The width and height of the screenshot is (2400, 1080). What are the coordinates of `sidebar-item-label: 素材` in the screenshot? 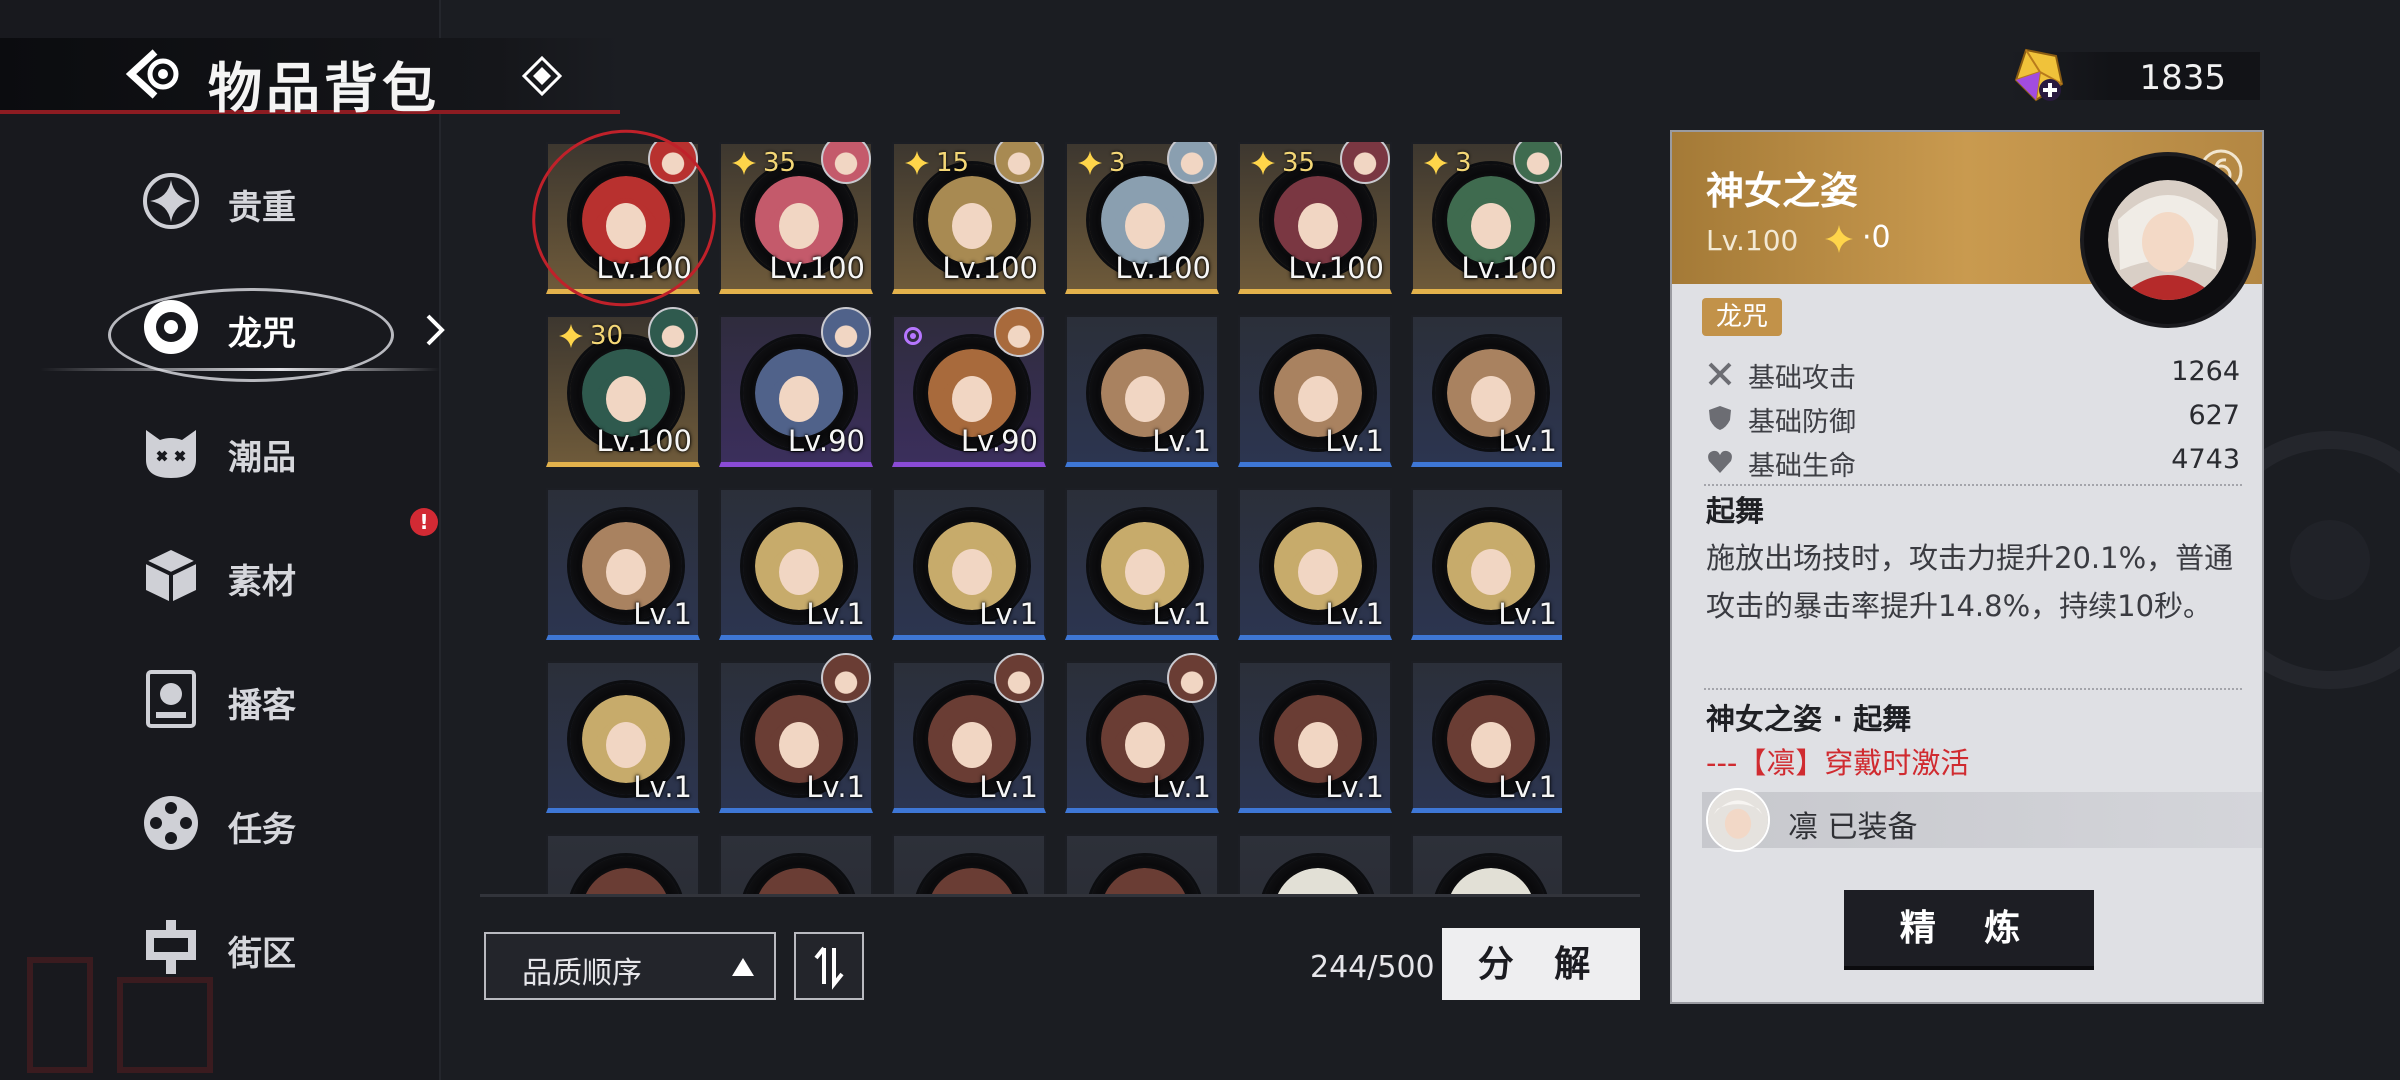 It's located at (262, 582).